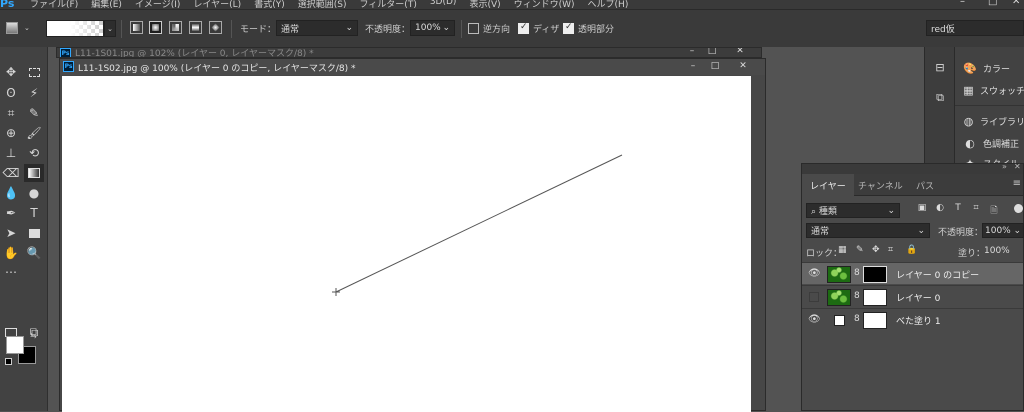 The height and width of the screenshot is (412, 1024). I want to click on menu-edit: 編集(E), so click(106, 4).